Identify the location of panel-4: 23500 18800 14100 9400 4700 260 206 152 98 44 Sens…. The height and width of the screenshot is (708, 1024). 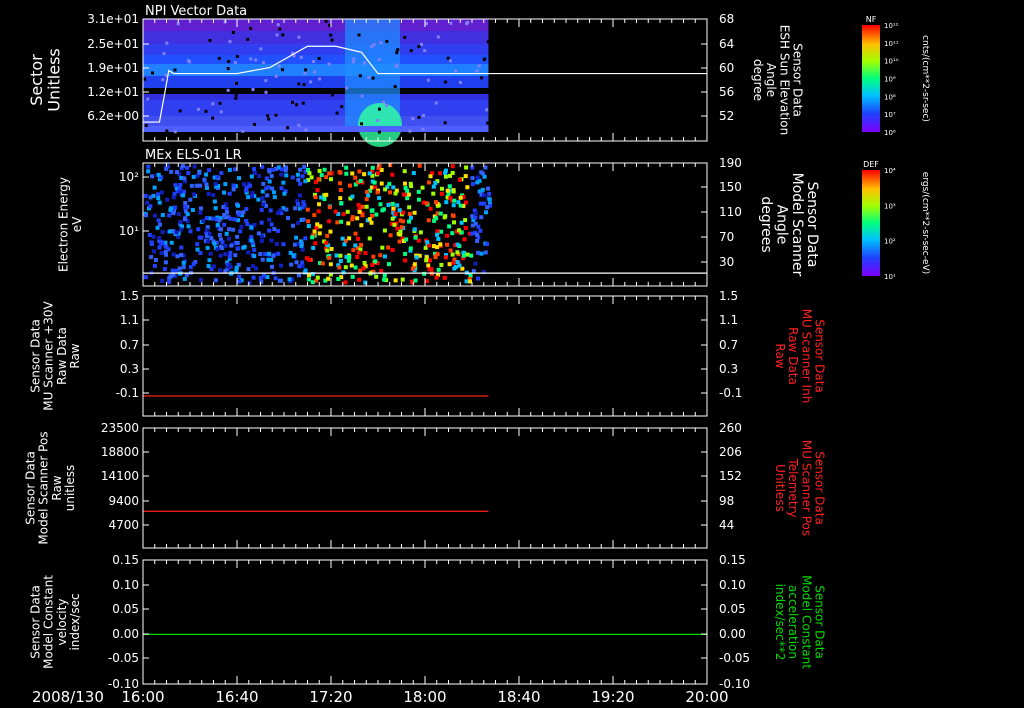
(425, 485).